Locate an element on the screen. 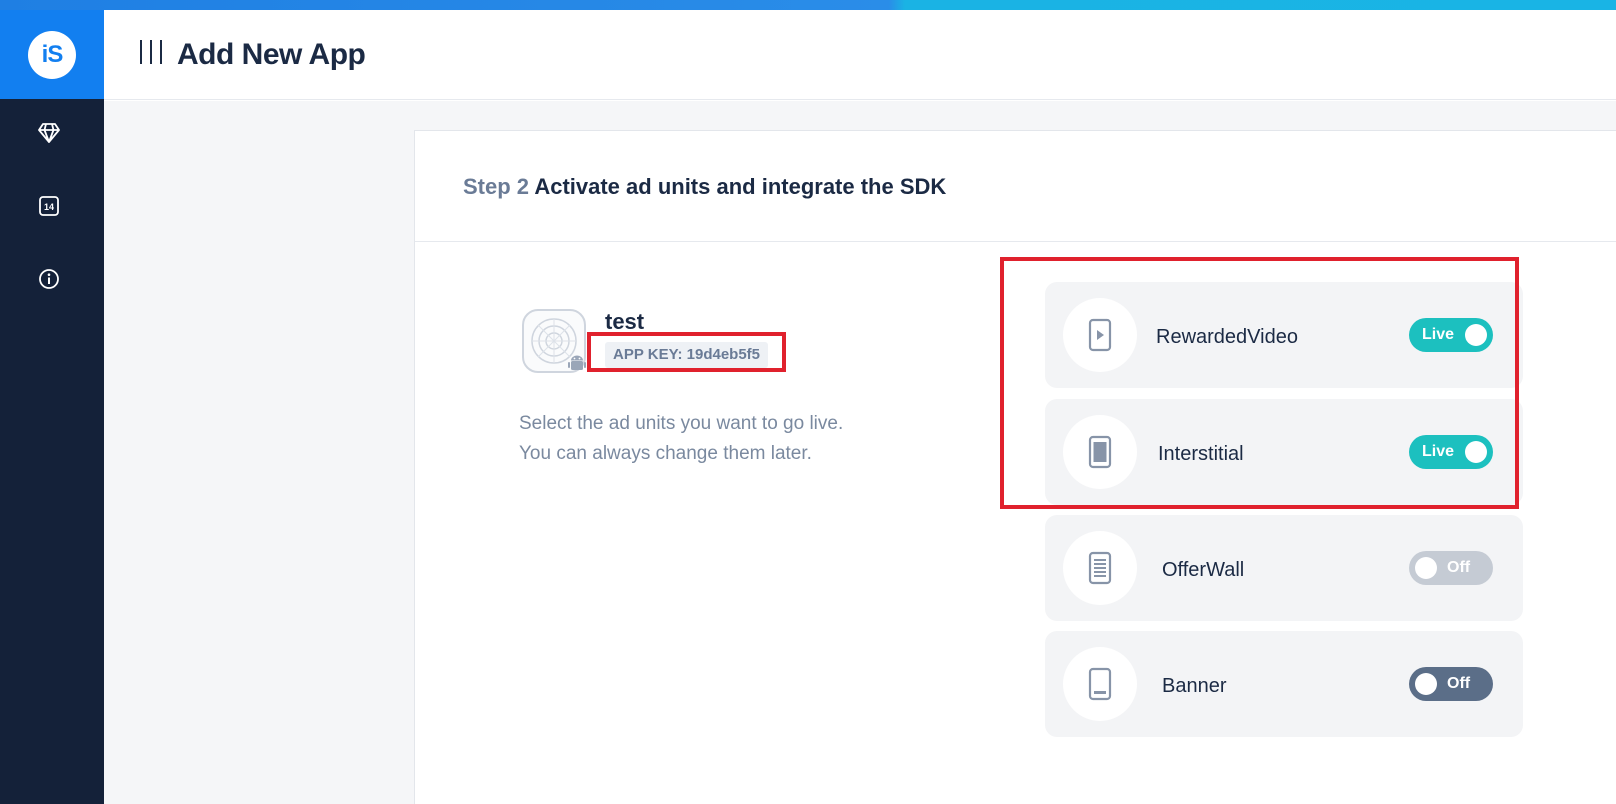  logo: iS is located at coordinates (52, 54).